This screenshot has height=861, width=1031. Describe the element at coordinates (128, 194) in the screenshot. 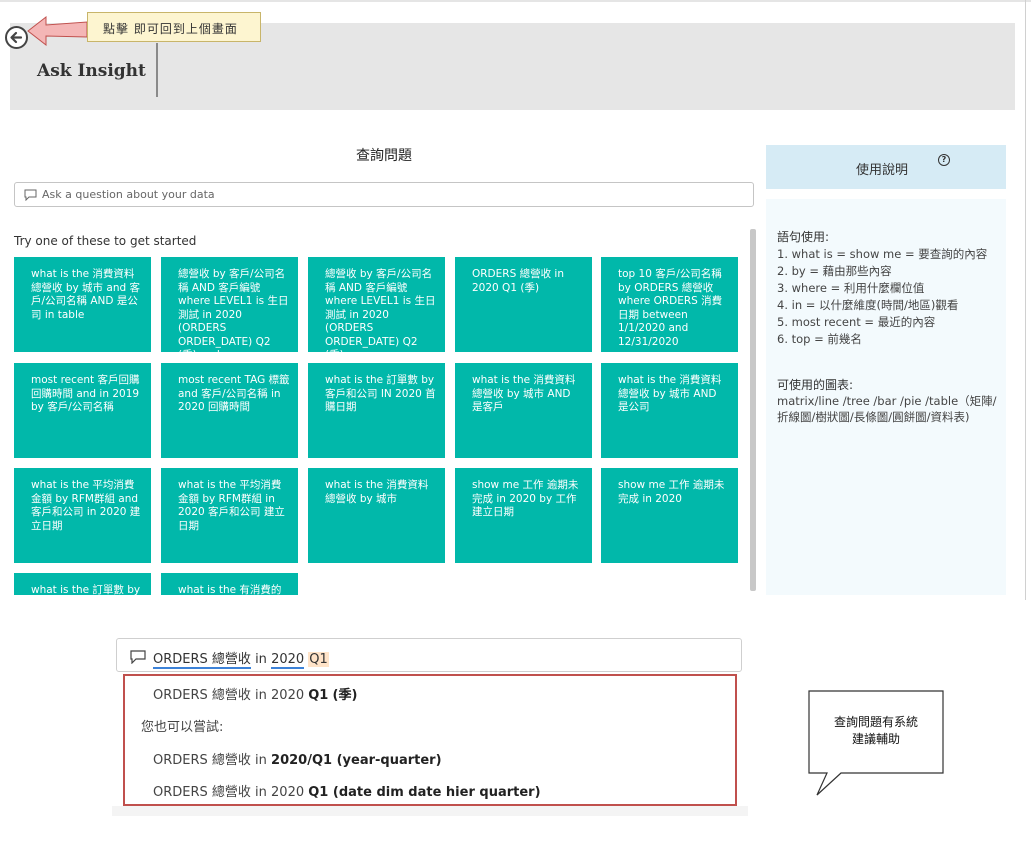

I see `question-placeholder: Ask a question about your data` at that location.